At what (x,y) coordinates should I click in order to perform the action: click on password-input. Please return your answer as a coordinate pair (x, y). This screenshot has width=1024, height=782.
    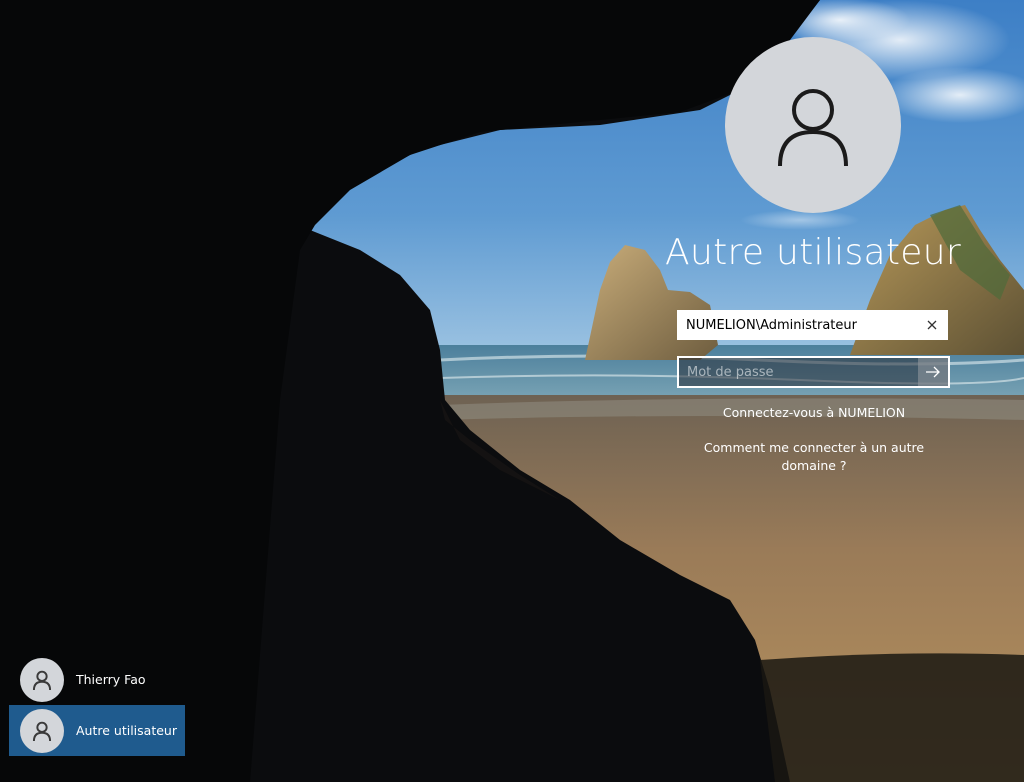
    Looking at the image, I should click on (801, 372).